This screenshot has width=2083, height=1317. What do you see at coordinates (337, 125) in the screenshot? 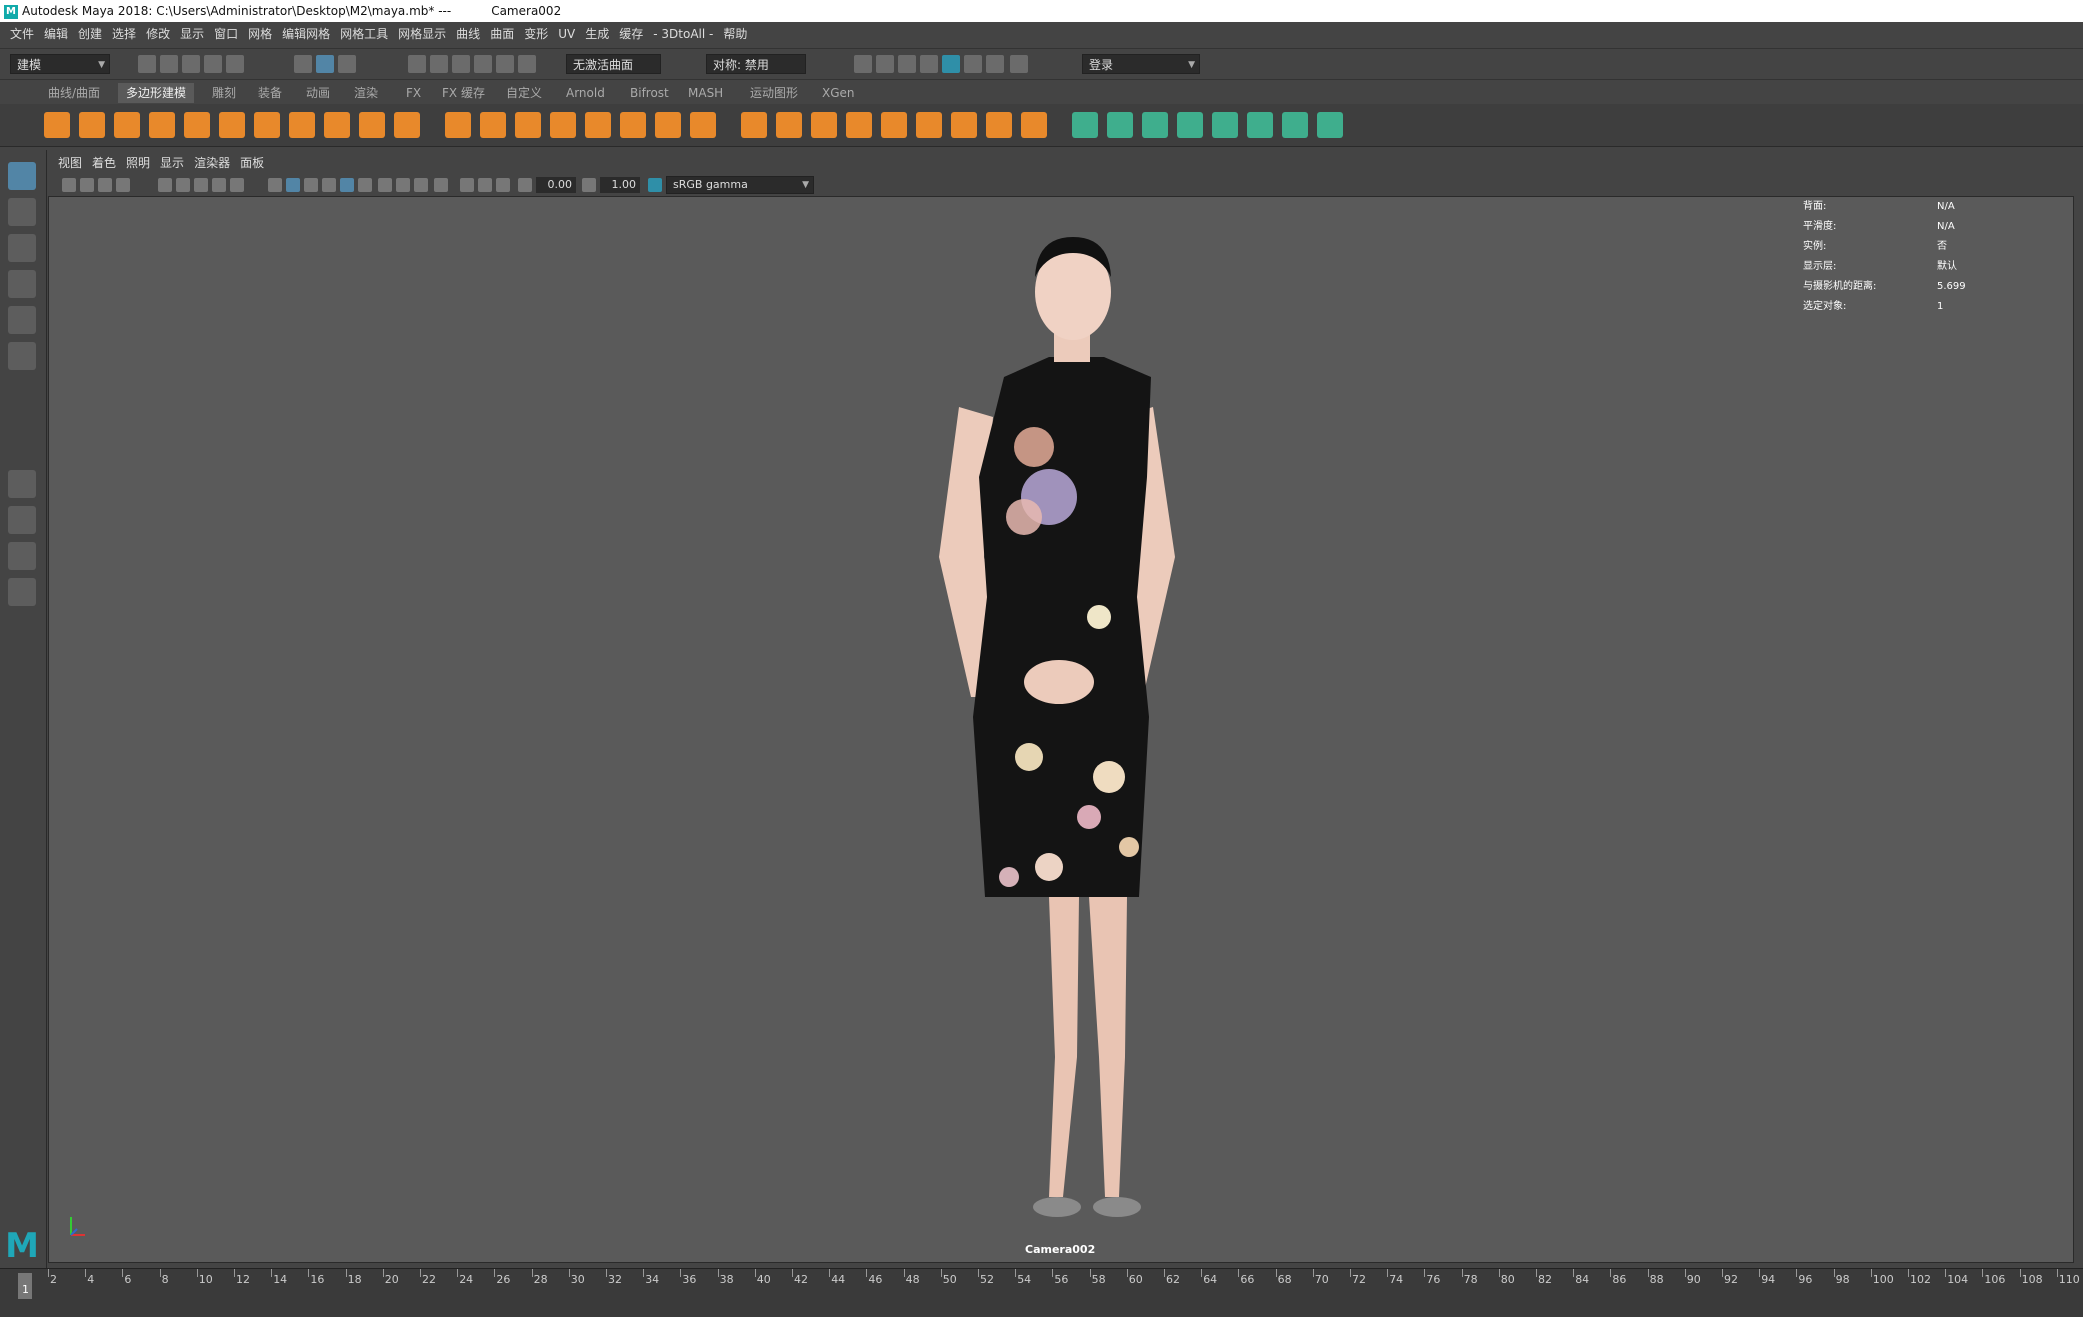
I see `super-shape-shelf-icon` at bounding box center [337, 125].